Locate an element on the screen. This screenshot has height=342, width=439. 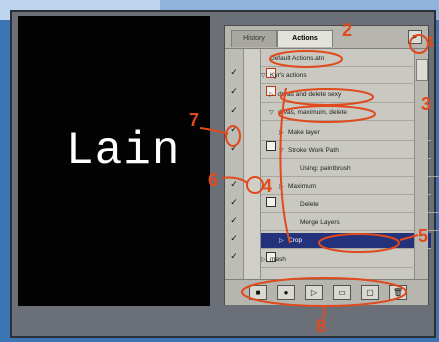
action-row: ▷ drvas and delete sexy is located at coordinates (341, 95).